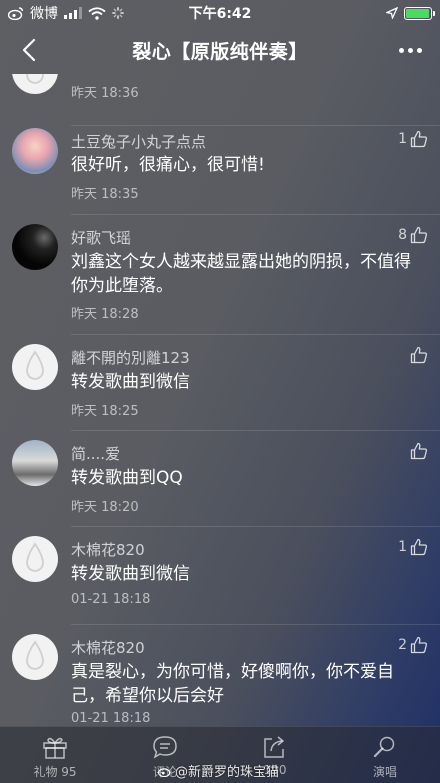  I want to click on tab-sing: 演唱, so click(385, 755).